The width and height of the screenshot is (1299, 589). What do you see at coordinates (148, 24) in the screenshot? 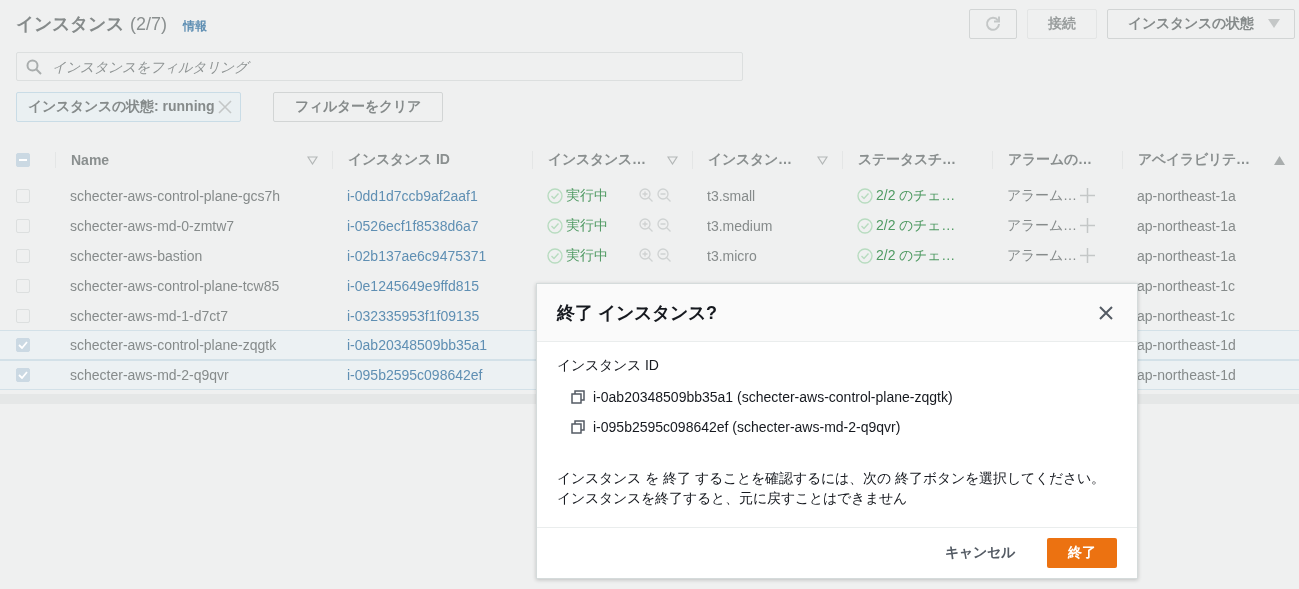
I see `instance-count: (2/7)` at bounding box center [148, 24].